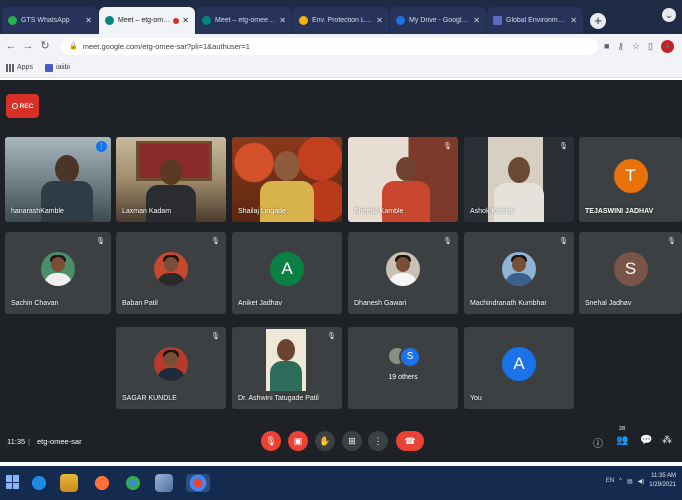  I want to click on self-name: You, so click(476, 398).